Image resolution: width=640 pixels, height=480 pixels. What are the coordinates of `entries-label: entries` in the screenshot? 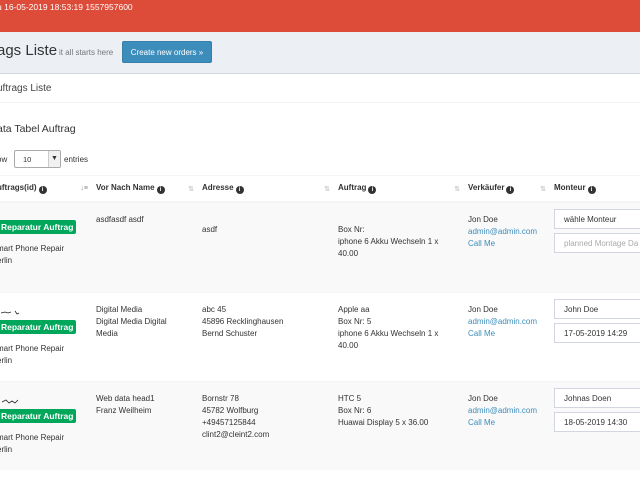 It's located at (76, 159).